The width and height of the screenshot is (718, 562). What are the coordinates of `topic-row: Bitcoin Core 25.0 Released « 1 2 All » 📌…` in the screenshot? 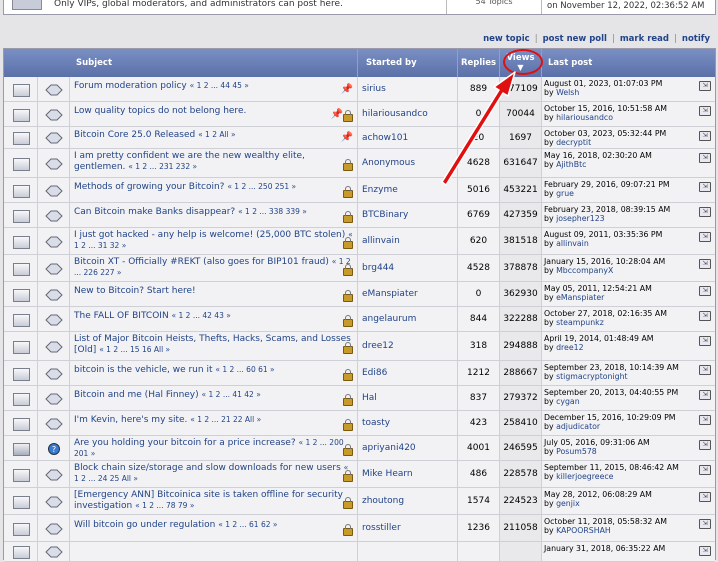 It's located at (359, 138).